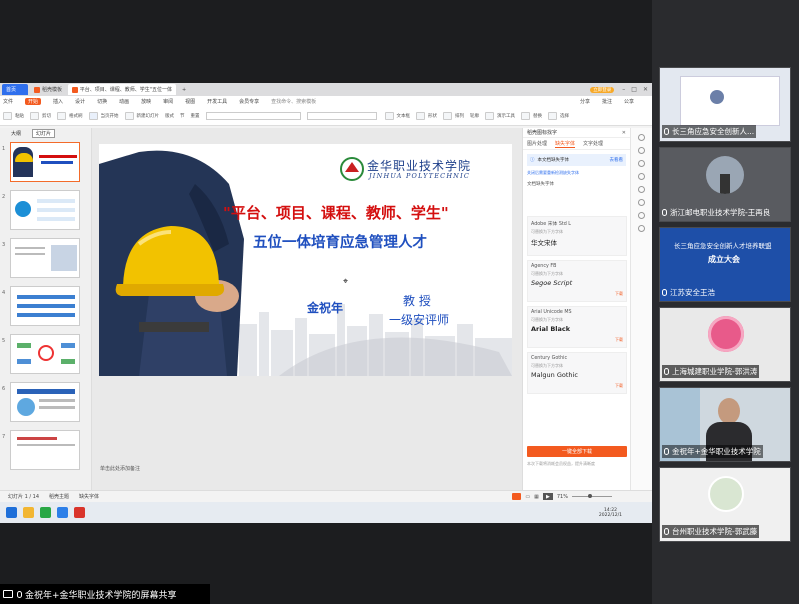  Describe the element at coordinates (447, 115) in the screenshot. I see `arrange-icon` at that location.